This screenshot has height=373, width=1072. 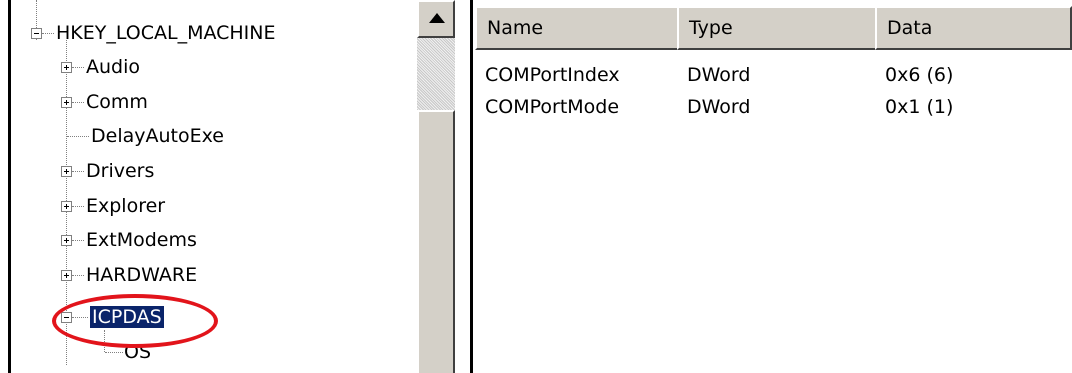 I want to click on tree-item-drivers: Drivers, so click(x=120, y=171).